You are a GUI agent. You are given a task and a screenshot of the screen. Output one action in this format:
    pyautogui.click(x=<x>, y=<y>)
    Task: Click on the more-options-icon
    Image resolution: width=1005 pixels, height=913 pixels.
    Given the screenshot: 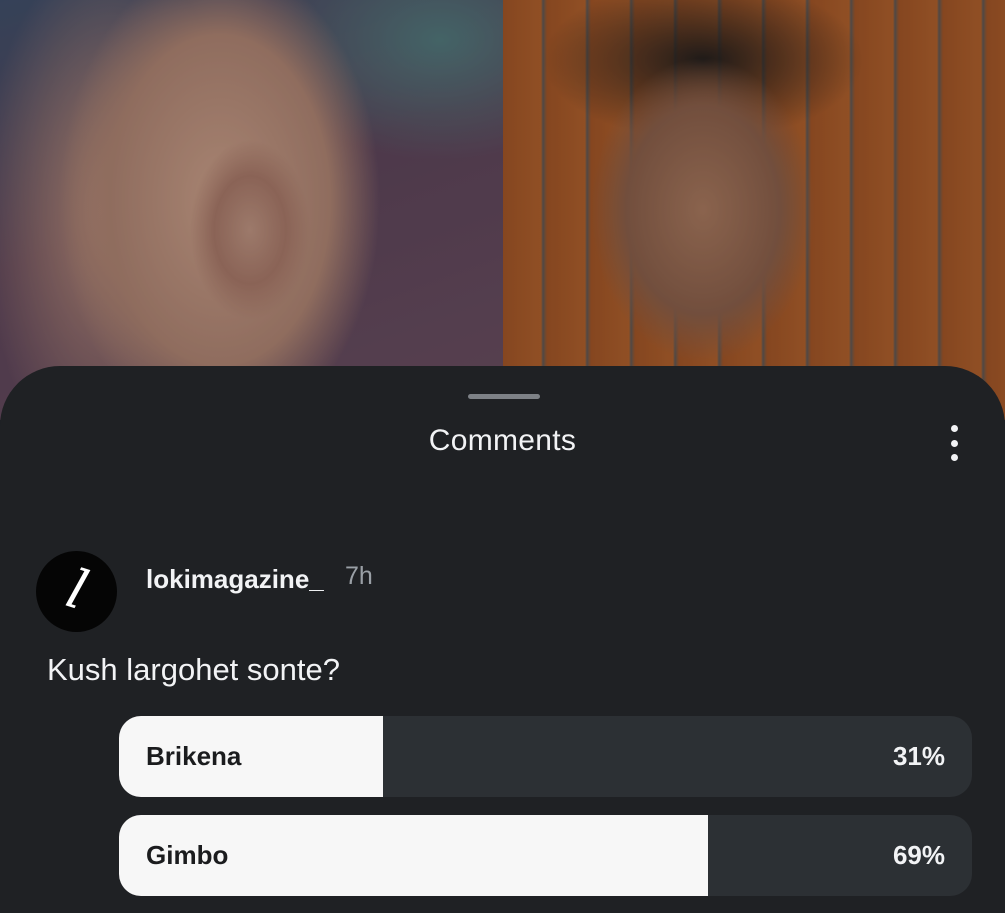 What is the action you would take?
    pyautogui.click(x=954, y=443)
    